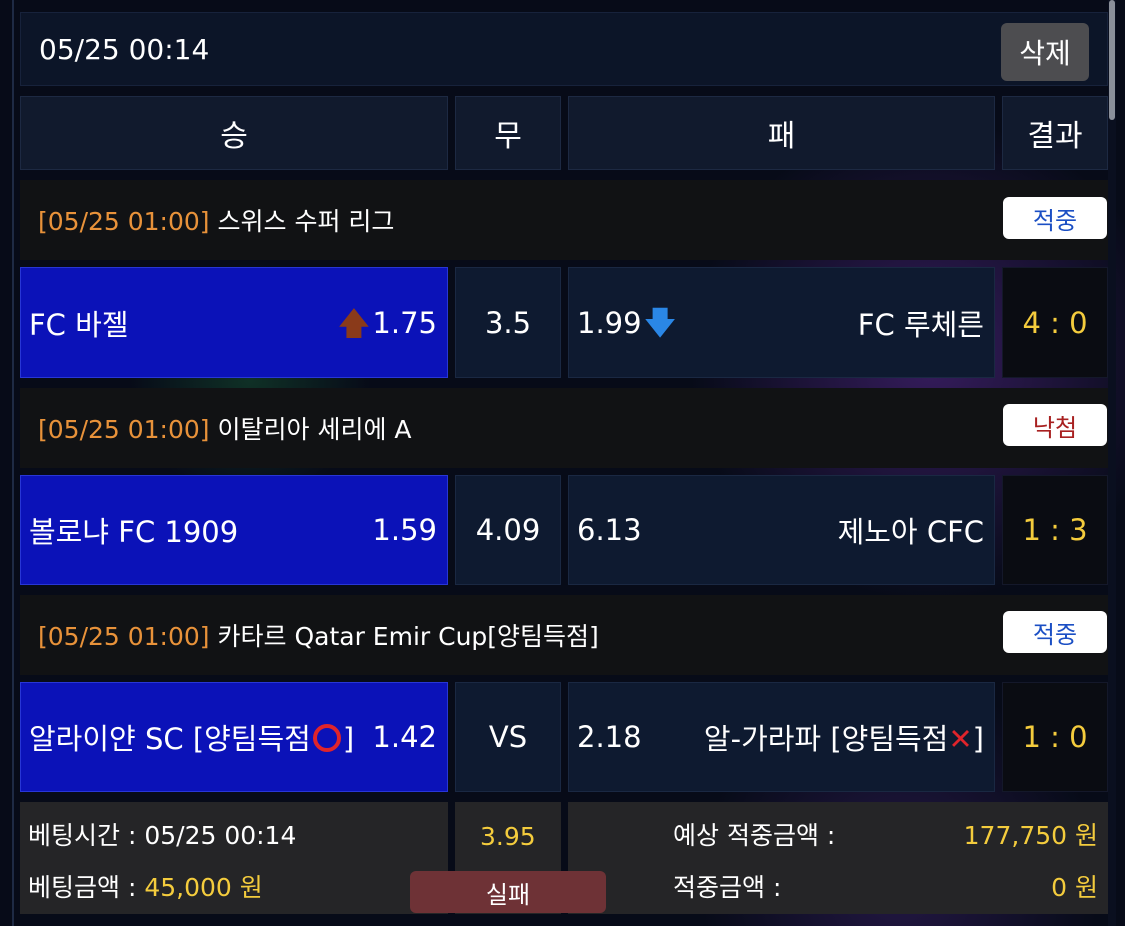  Describe the element at coordinates (609, 737) in the screenshot. I see `away-odds: 2.18` at that location.